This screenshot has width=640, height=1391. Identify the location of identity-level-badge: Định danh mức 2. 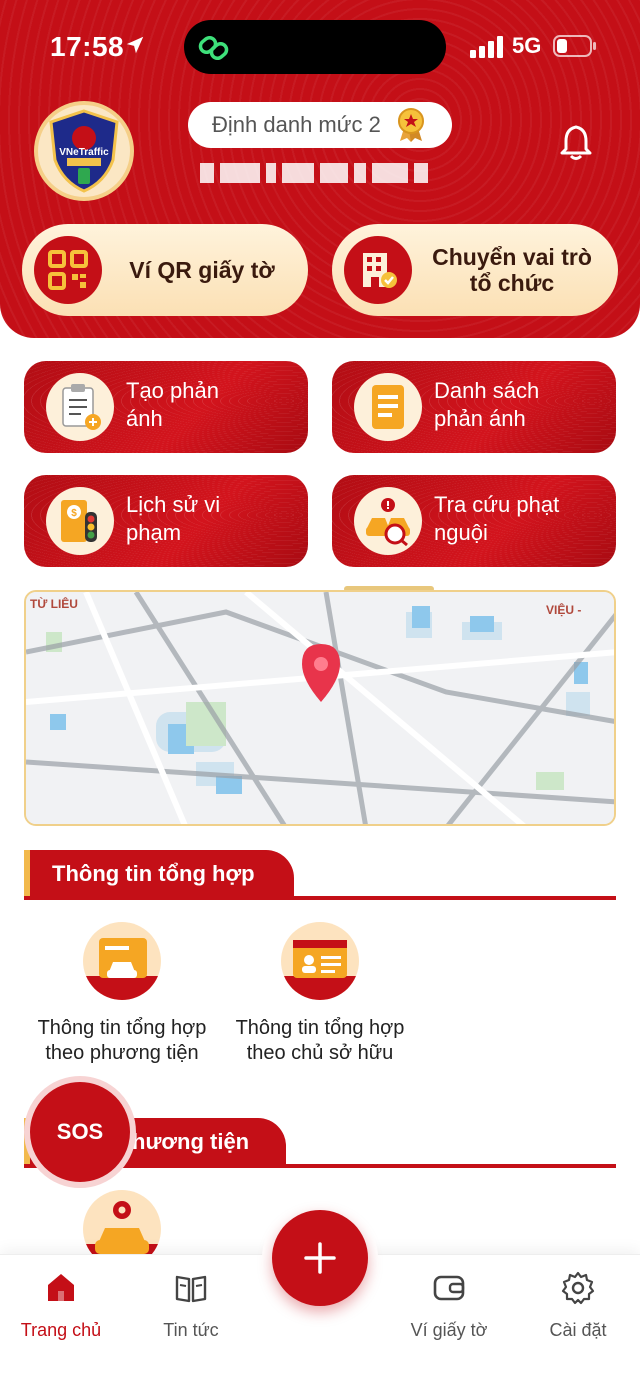
(320, 125).